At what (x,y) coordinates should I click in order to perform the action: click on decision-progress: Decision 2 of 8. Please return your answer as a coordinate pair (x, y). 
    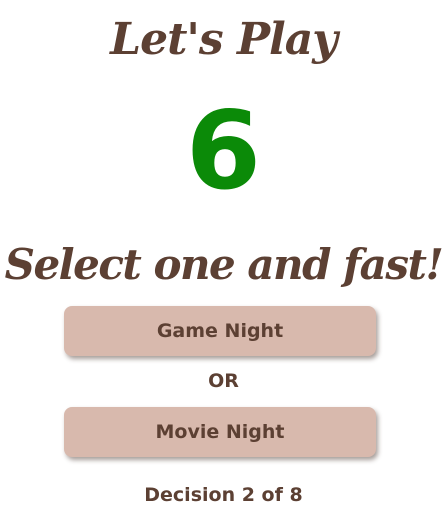
    Looking at the image, I should click on (223, 495).